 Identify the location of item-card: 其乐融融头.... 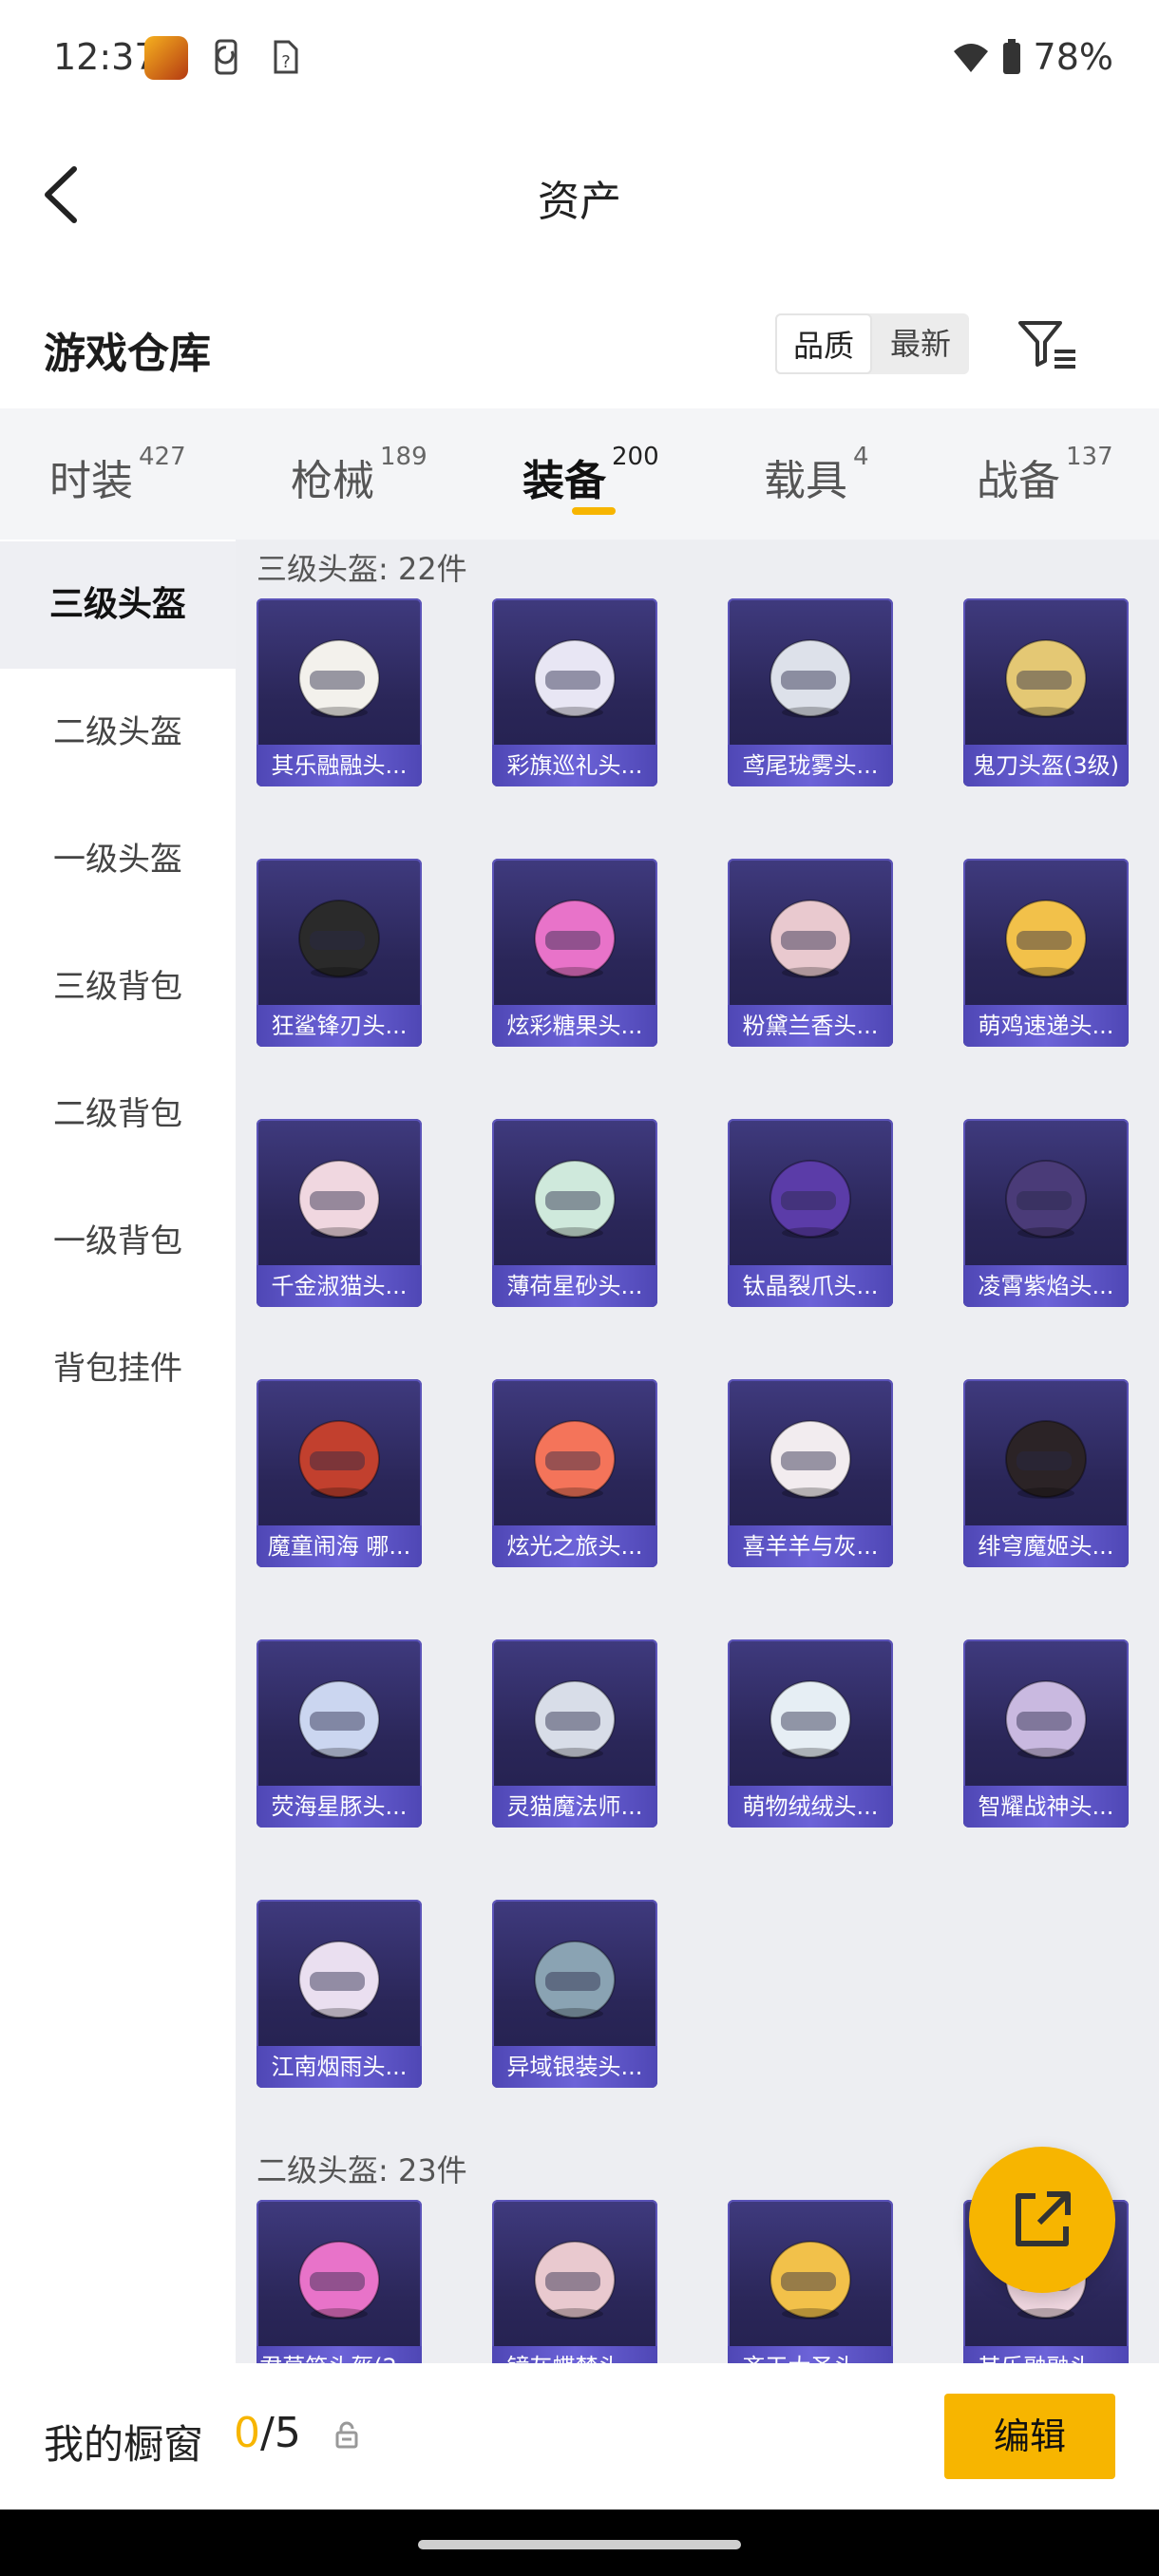
(339, 692).